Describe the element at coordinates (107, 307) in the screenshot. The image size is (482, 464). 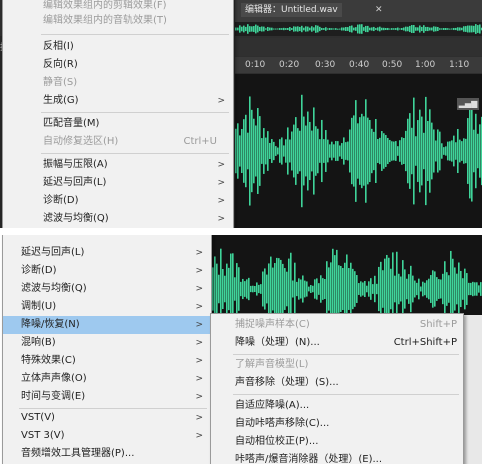
I see `menu-item-modulation: 调制(U) >` at that location.